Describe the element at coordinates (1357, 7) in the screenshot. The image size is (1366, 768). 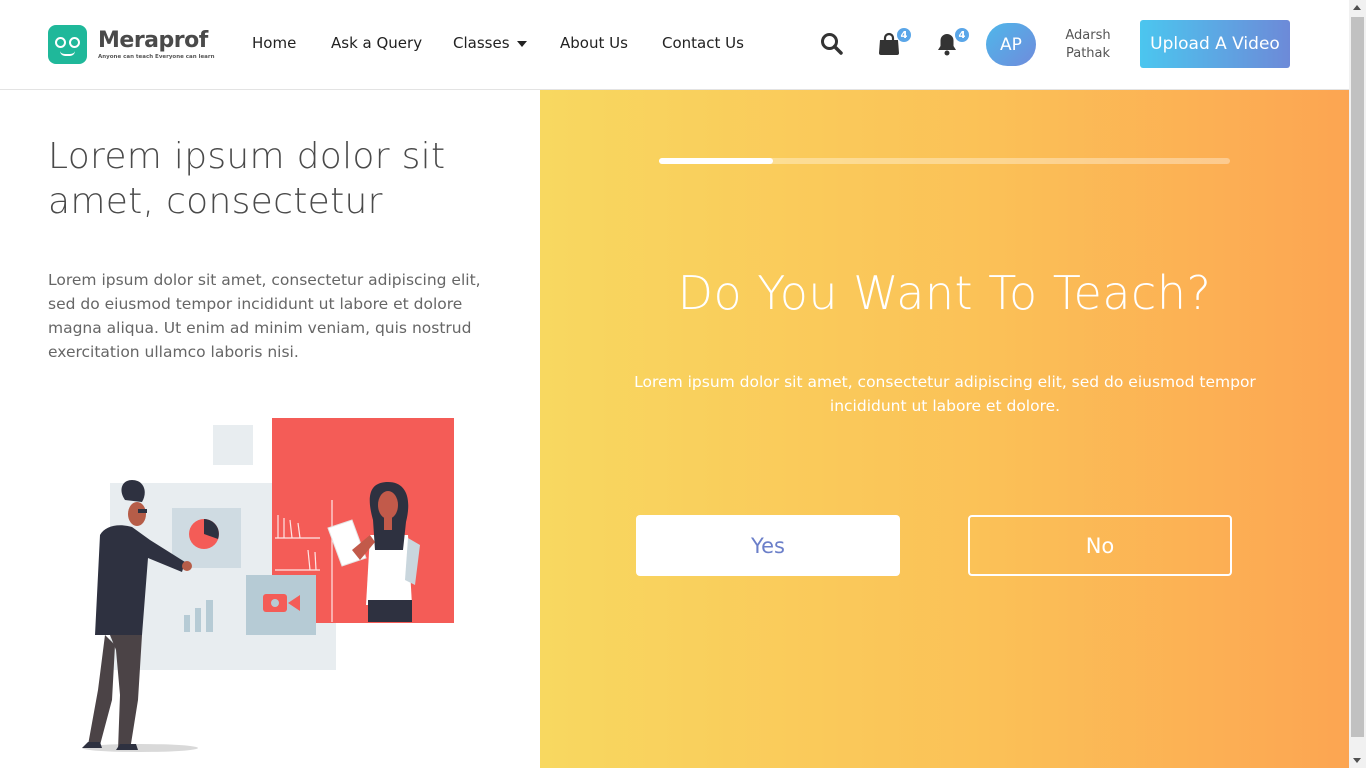
I see `scroll-up-icon` at that location.